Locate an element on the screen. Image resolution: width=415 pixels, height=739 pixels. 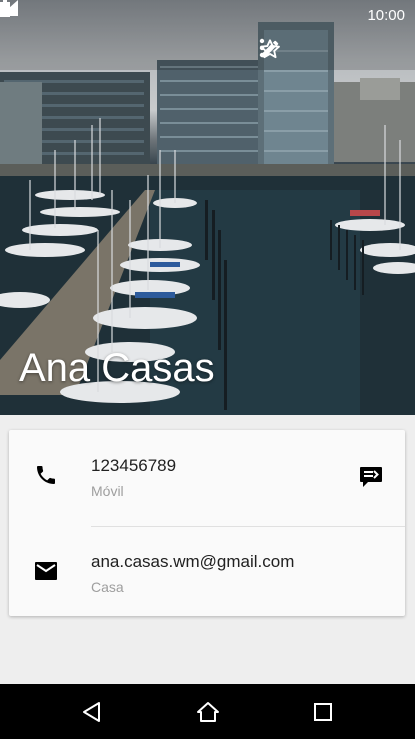
home-icon is located at coordinates (208, 711).